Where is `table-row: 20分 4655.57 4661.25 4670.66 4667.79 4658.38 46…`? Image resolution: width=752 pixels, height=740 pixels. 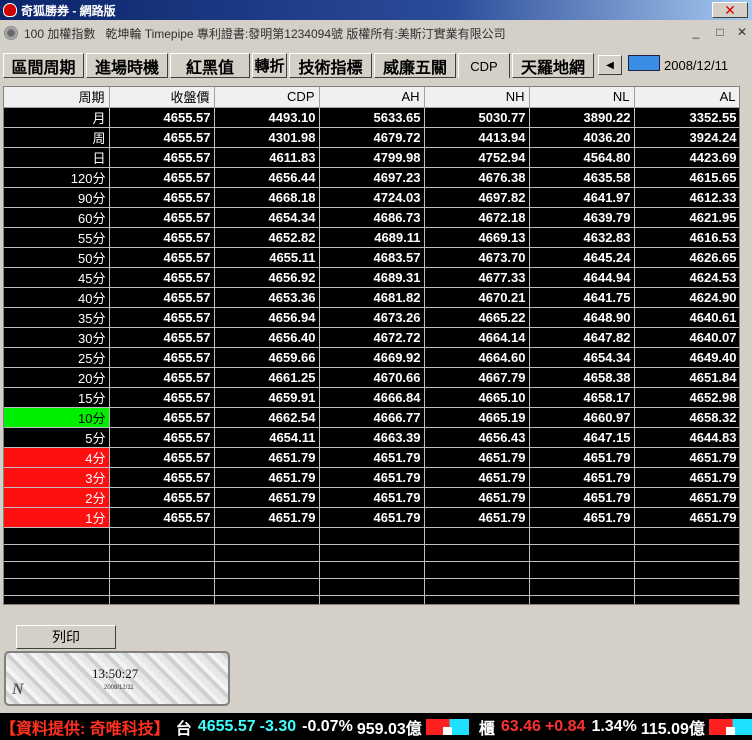
table-row: 20分 4655.57 4661.25 4670.66 4667.79 4658.38 46… is located at coordinates (371, 377).